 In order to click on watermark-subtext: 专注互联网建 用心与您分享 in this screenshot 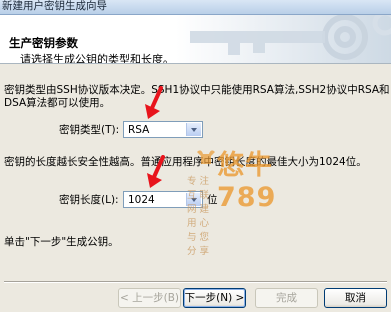, I will do `click(200, 216)`.